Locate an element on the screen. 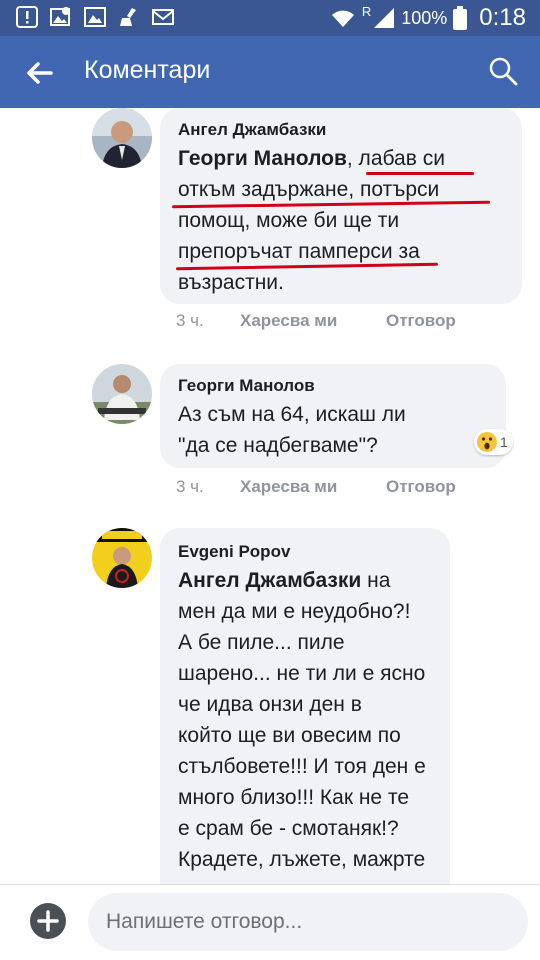  search-icon is located at coordinates (503, 71).